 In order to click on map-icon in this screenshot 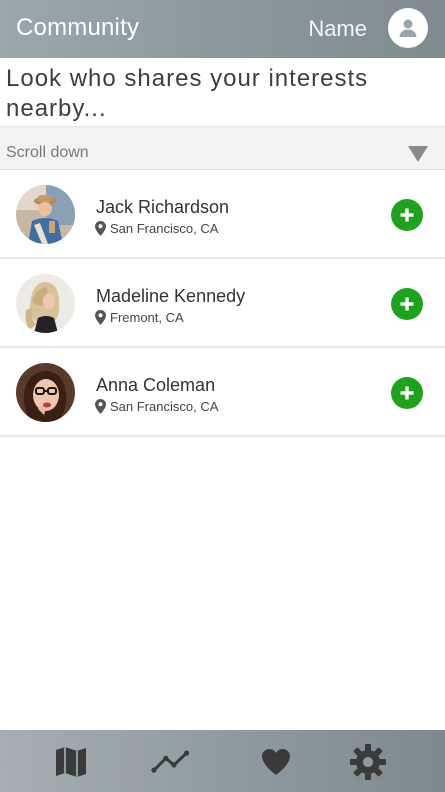, I will do `click(71, 762)`.